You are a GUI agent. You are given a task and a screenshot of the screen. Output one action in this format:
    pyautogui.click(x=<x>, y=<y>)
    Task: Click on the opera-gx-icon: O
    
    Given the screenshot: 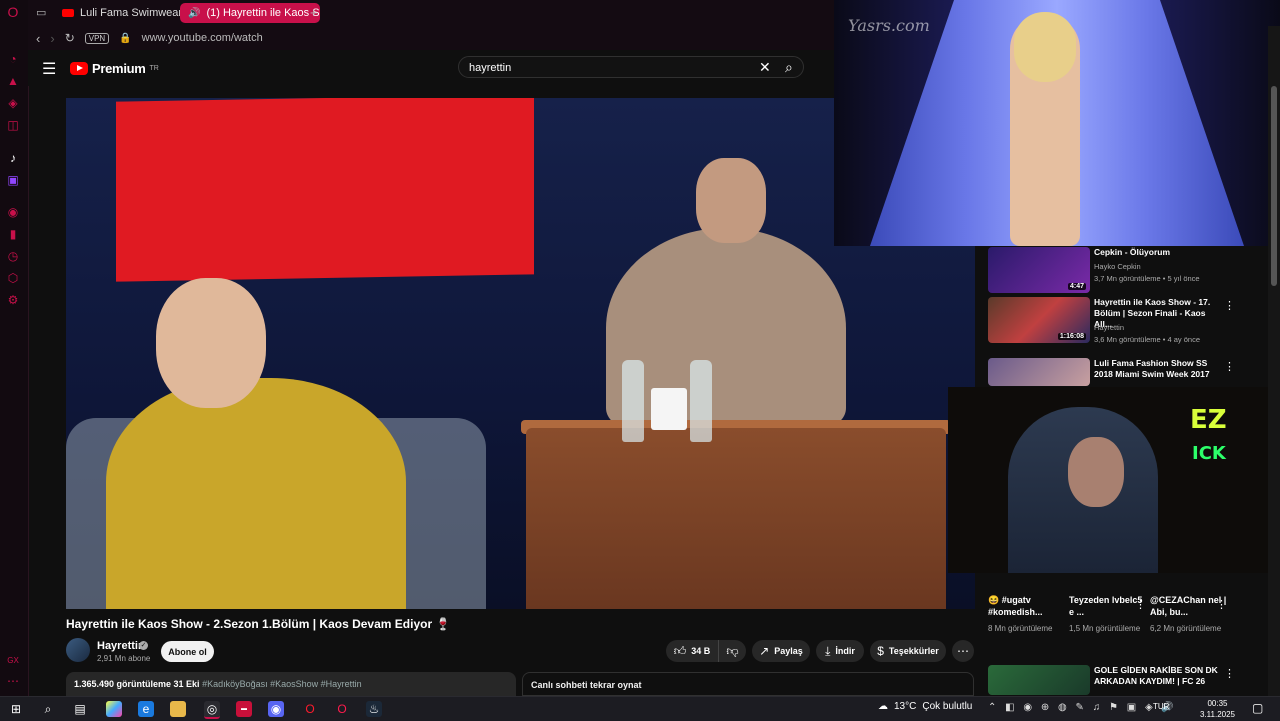 What is the action you would take?
    pyautogui.click(x=342, y=709)
    